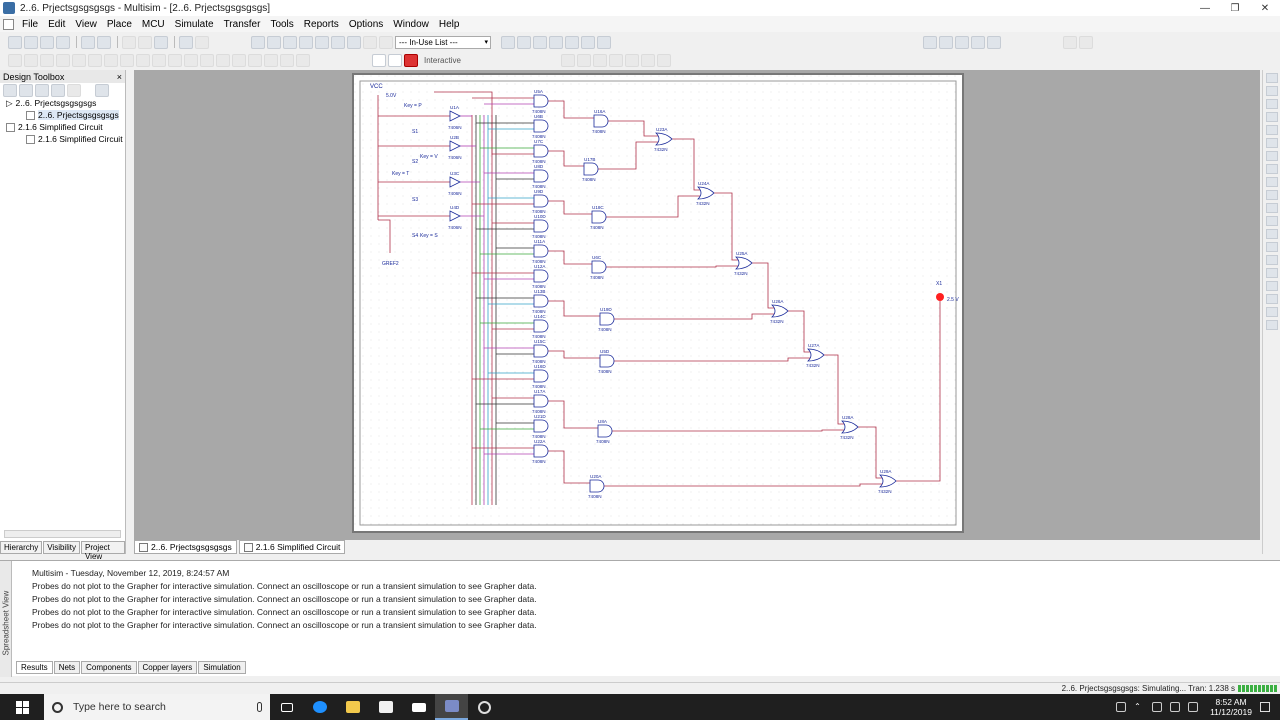  What do you see at coordinates (508, 42) in the screenshot?
I see `erc-icon` at bounding box center [508, 42].